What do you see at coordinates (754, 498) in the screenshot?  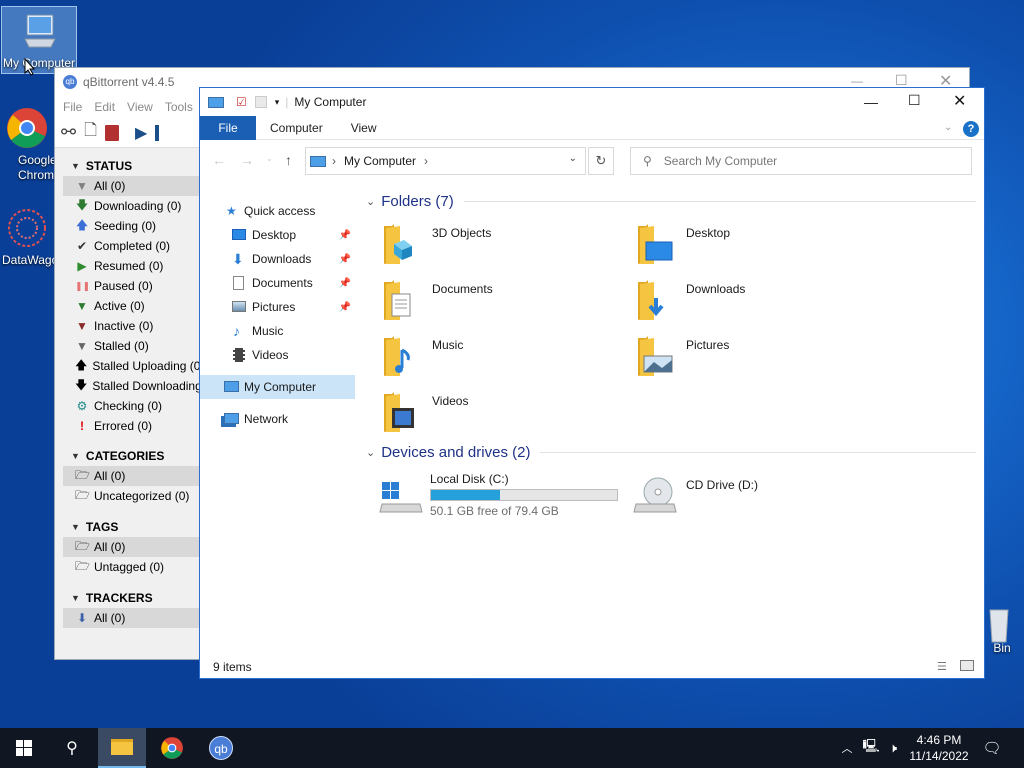 I see `drive-tile-d: CD Drive (D:)` at bounding box center [754, 498].